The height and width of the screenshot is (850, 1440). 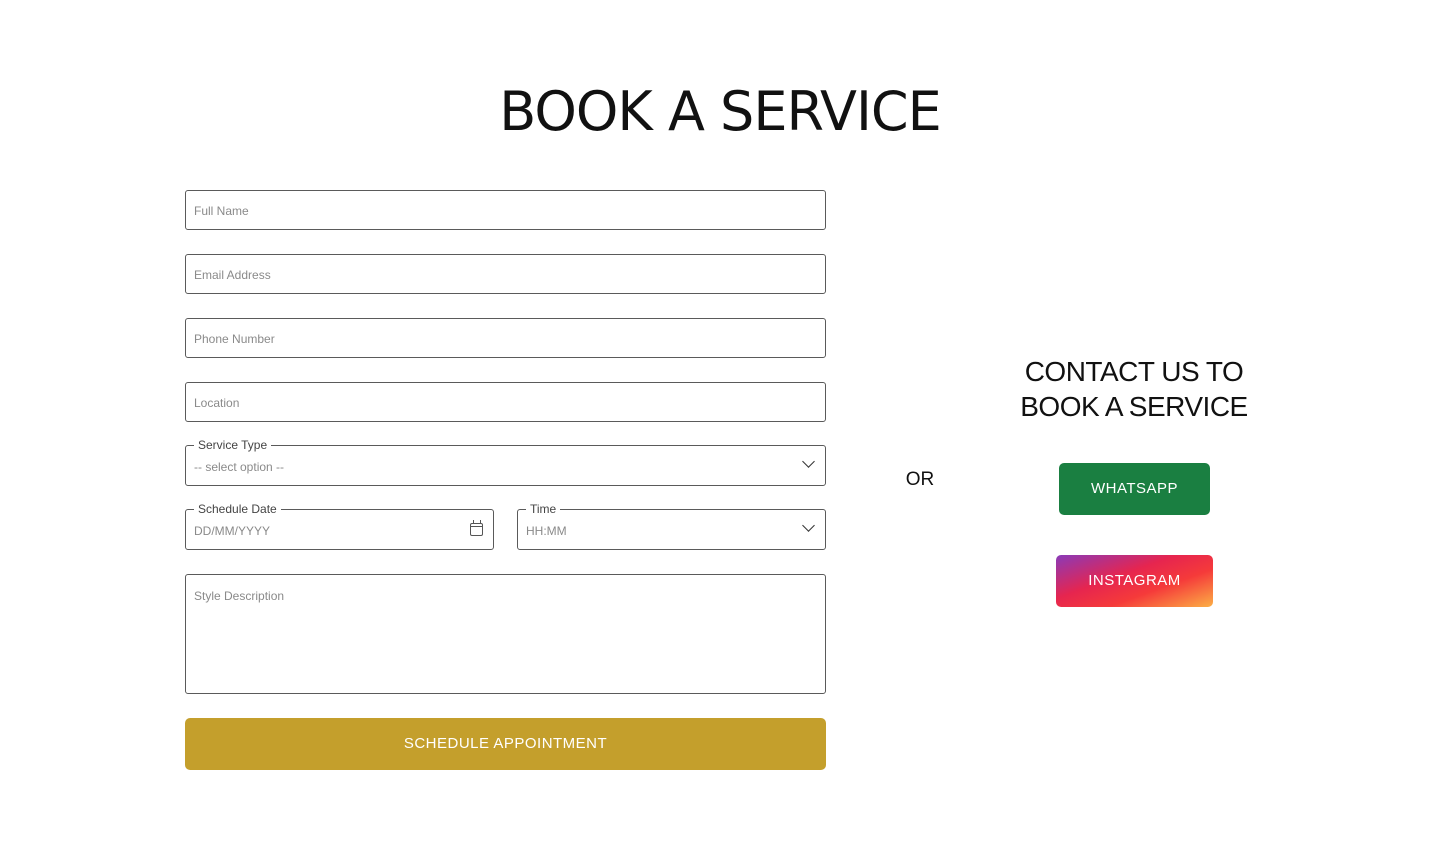 I want to click on or-divider-label: OR, so click(x=920, y=479).